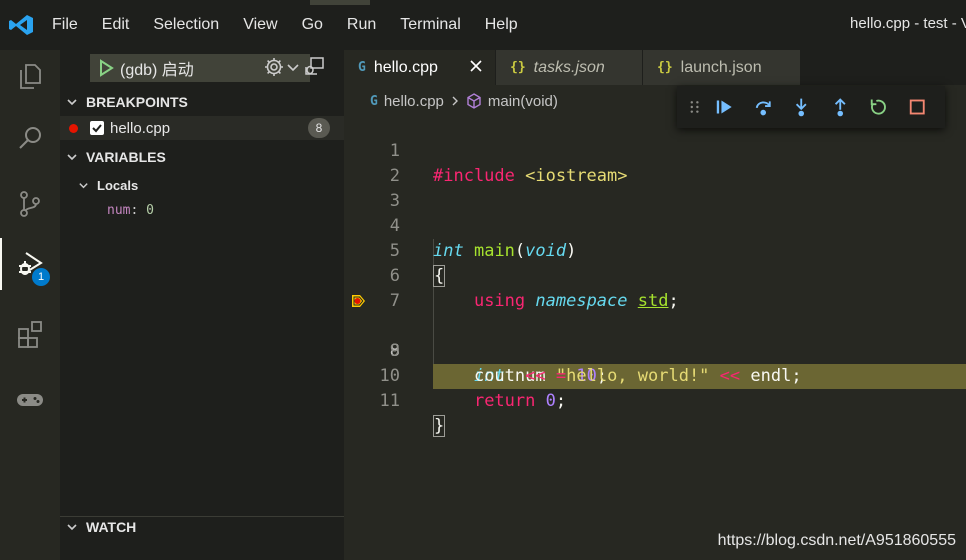  What do you see at coordinates (186, 25) in the screenshot?
I see `menu-selection: Selection` at bounding box center [186, 25].